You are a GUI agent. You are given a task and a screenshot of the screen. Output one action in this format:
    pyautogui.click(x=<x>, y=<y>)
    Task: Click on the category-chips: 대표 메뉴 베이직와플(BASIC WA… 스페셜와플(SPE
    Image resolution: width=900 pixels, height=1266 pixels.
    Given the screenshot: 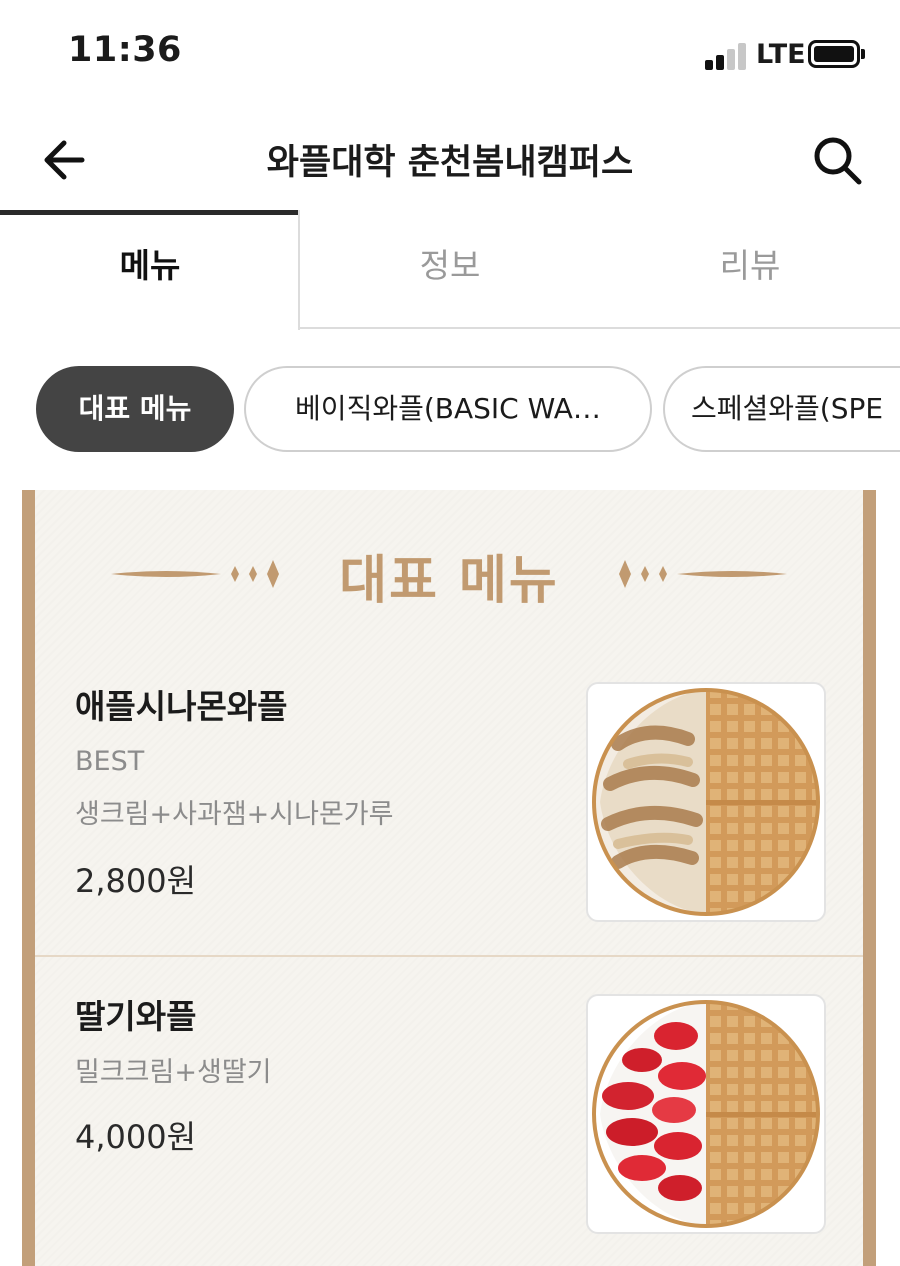 What is the action you would take?
    pyautogui.click(x=450, y=410)
    